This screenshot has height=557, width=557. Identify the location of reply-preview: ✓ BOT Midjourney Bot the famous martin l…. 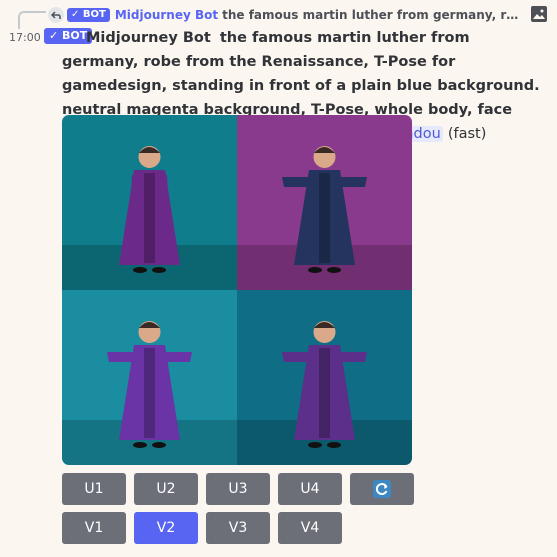
(298, 15).